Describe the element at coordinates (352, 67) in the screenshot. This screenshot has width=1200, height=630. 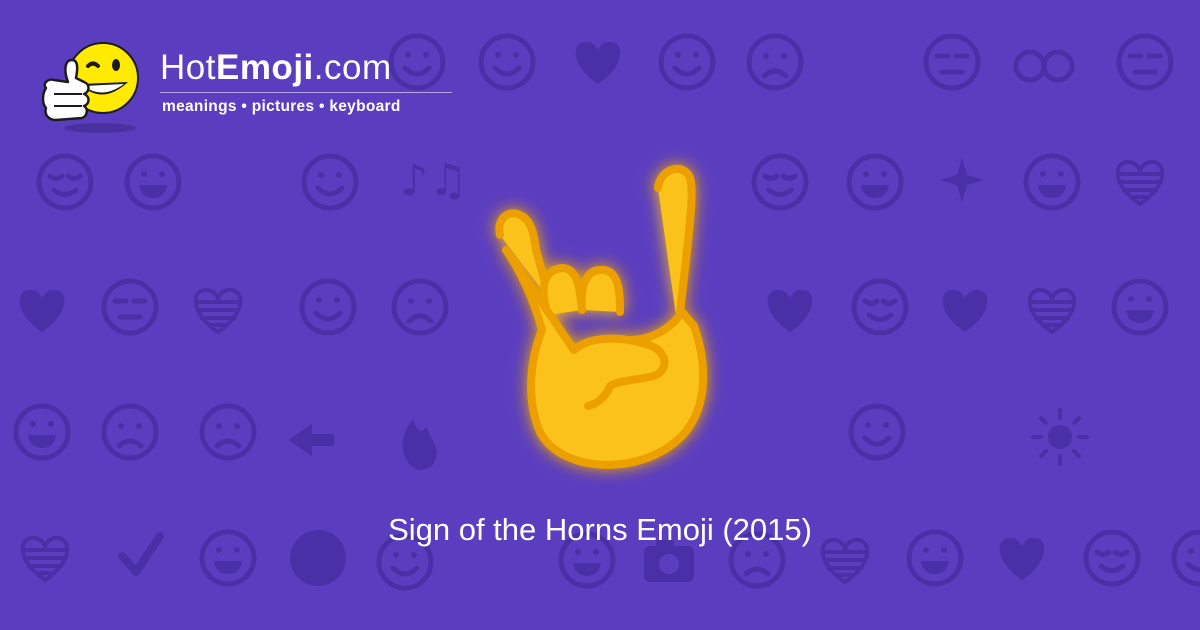
I see `site-name-tld: .com` at that location.